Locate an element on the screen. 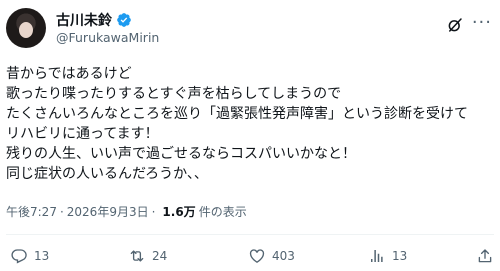 This screenshot has height=271, width=500. retweet-icon is located at coordinates (137, 256).